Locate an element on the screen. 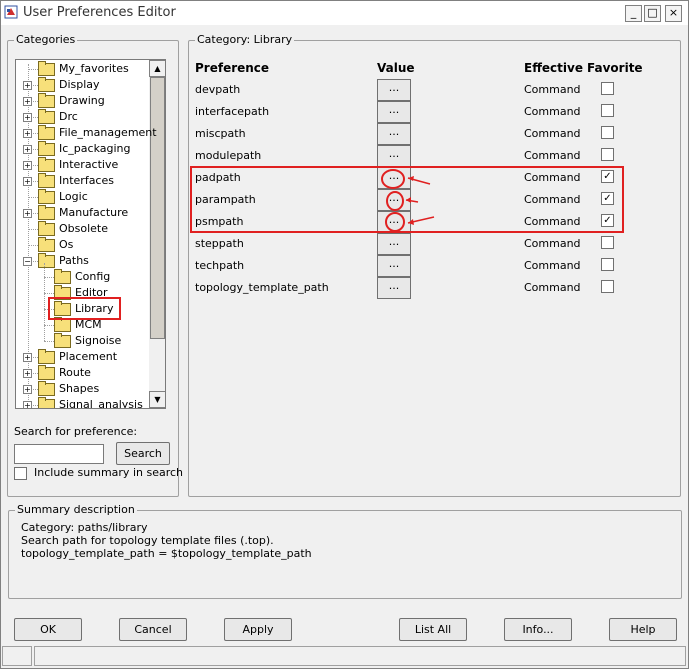 The image size is (689, 669). tree-item-logic: Logic is located at coordinates (82, 197).